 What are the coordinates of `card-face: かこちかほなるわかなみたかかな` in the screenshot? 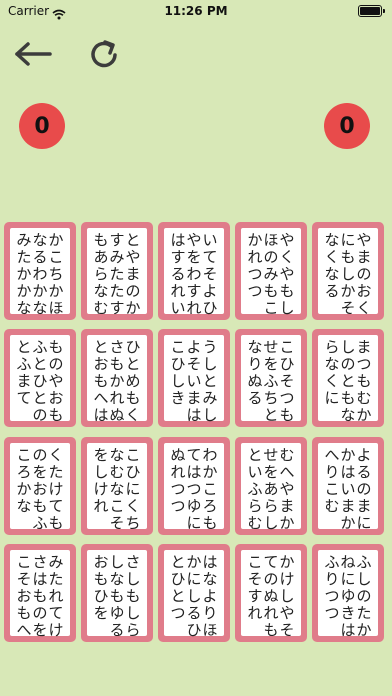 It's located at (40, 272).